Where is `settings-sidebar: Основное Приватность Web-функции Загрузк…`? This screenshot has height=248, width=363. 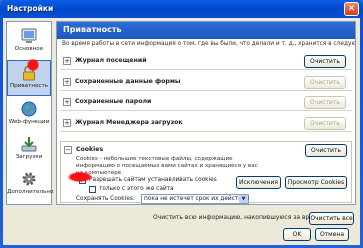
settings-sidebar: Основное Приватность Web-функции Загрузк… is located at coordinates (30, 113).